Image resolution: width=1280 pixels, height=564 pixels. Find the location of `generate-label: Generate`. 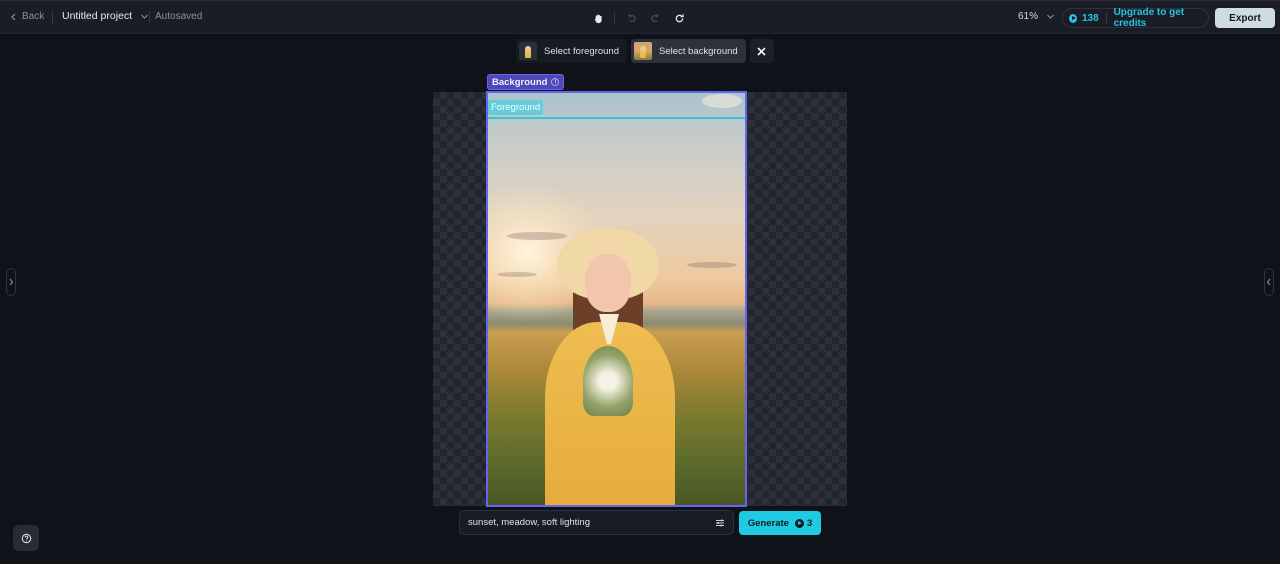

generate-label: Generate is located at coordinates (768, 523).